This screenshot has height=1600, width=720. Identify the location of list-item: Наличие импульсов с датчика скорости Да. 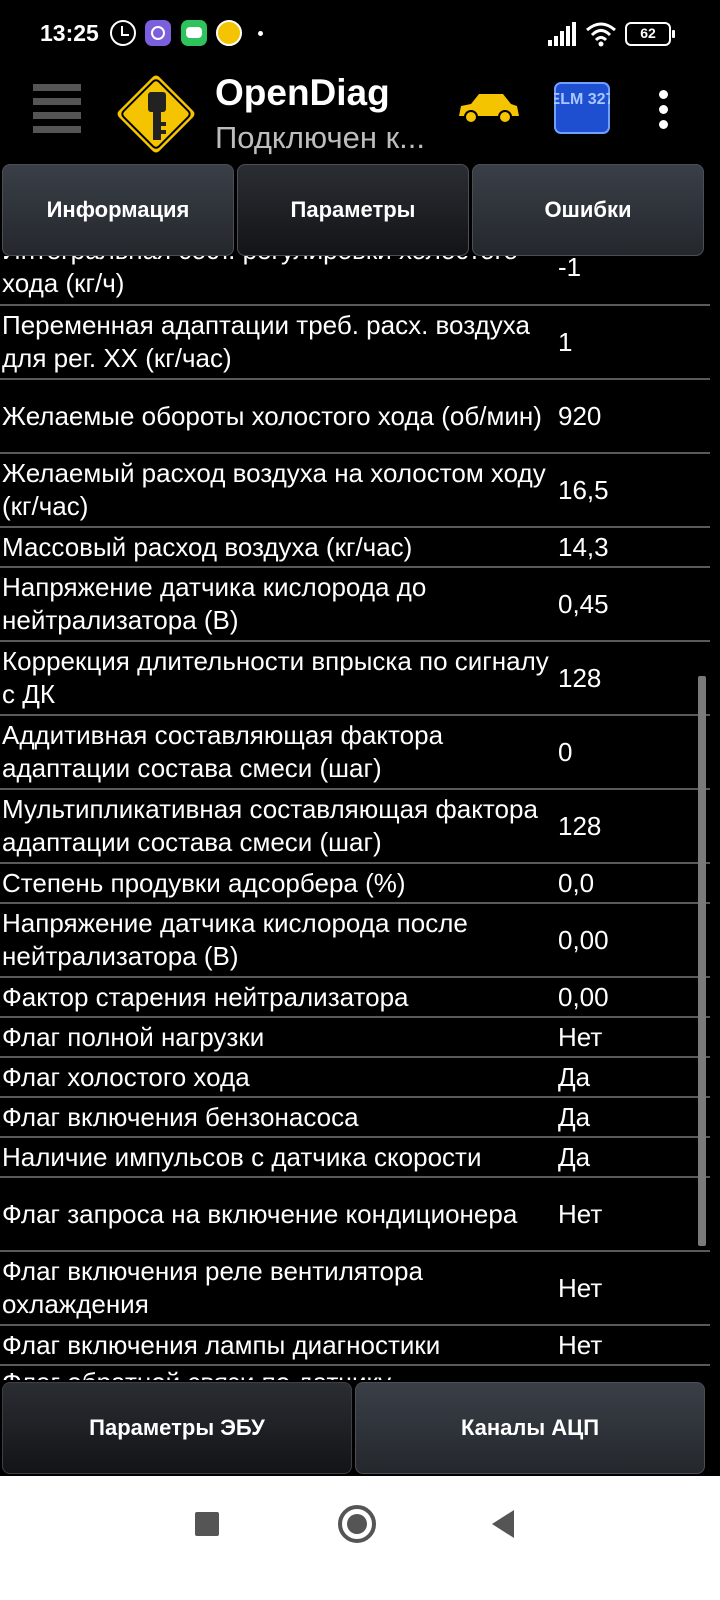
(355, 1158).